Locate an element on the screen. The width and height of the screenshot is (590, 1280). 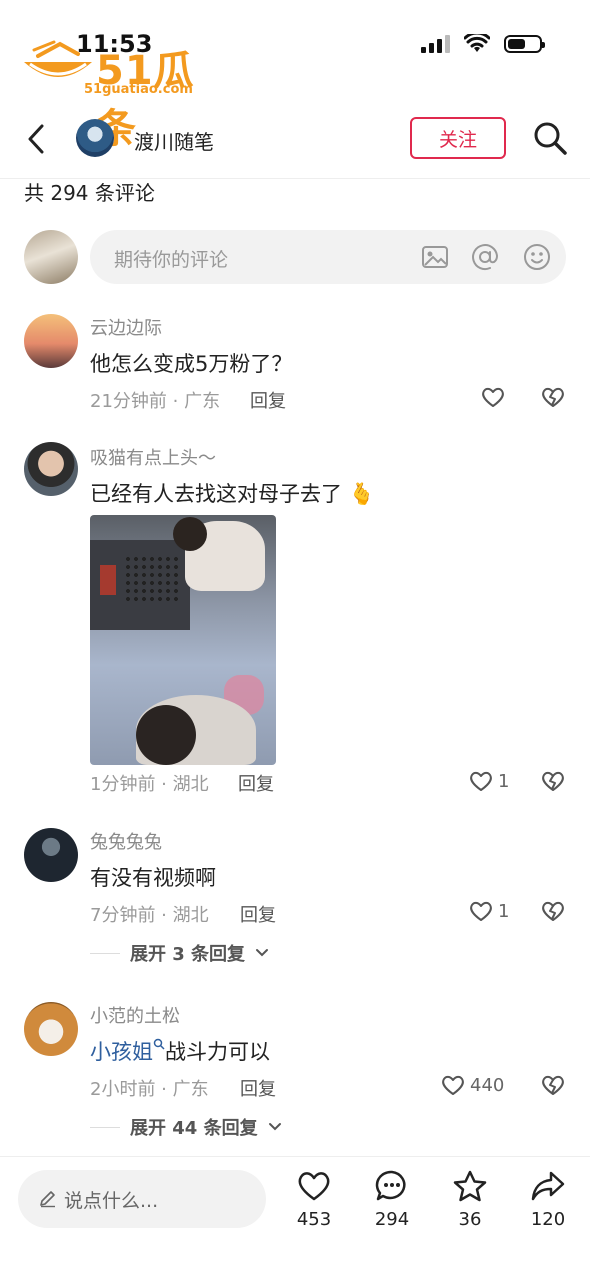
bottom-action-bar: 说点什么... 453 294 36 120 is located at coordinates (295, 1218).